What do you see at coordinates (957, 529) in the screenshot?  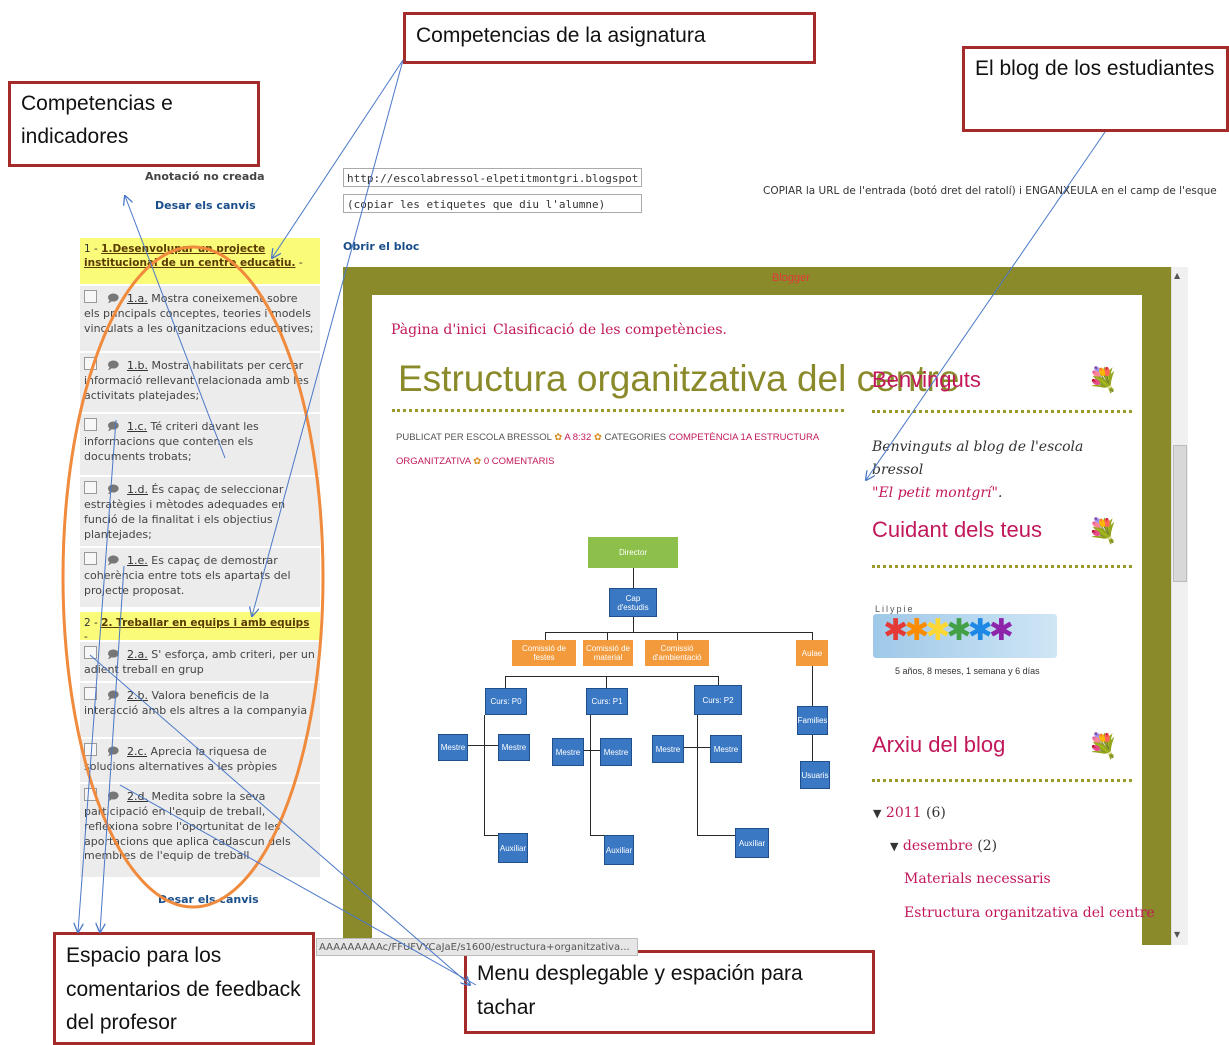 I see `cuidant-title: Cuidant dels teus` at bounding box center [957, 529].